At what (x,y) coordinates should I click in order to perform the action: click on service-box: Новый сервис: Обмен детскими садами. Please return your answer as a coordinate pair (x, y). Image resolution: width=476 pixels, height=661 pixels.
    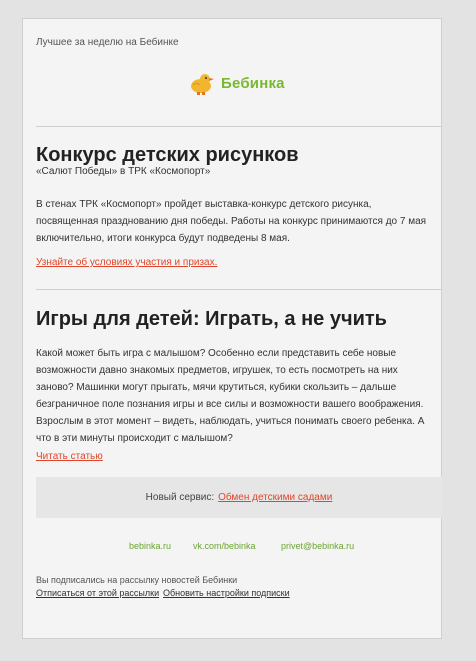
    Looking at the image, I should click on (239, 497).